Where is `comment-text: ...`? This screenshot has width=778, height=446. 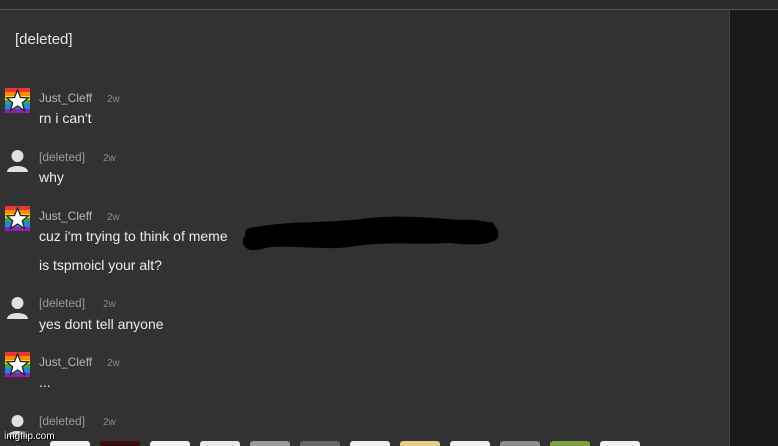 comment-text: ... is located at coordinates (45, 382).